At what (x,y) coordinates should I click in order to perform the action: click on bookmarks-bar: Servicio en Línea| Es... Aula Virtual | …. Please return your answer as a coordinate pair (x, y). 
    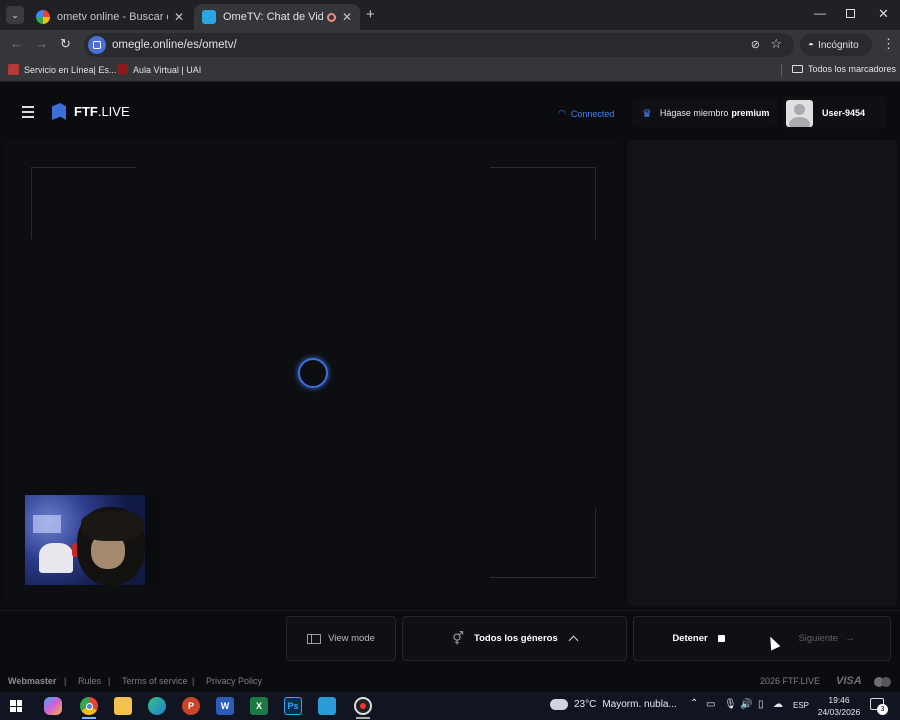
    Looking at the image, I should click on (450, 71).